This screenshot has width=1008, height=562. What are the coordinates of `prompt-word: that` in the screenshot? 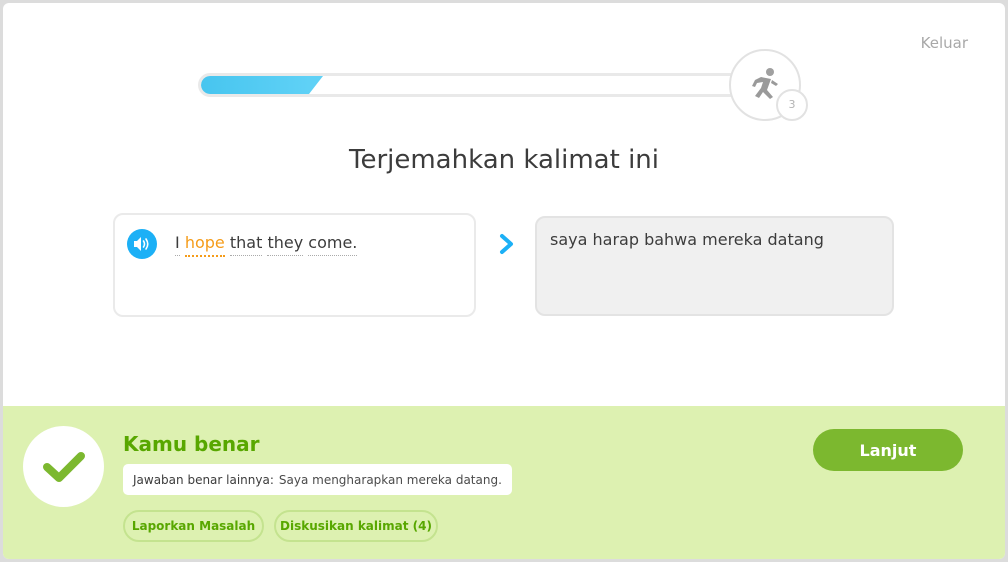 It's located at (246, 244).